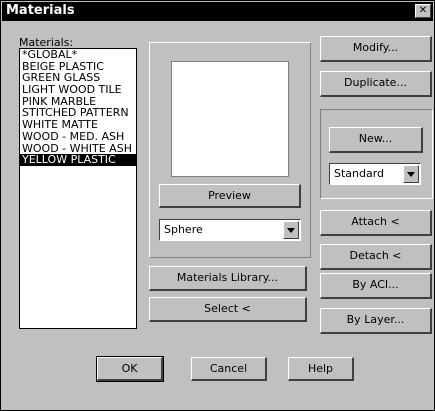 The height and width of the screenshot is (411, 435). I want to click on material-list-item: LIGHT WOOD TILE, so click(78, 90).